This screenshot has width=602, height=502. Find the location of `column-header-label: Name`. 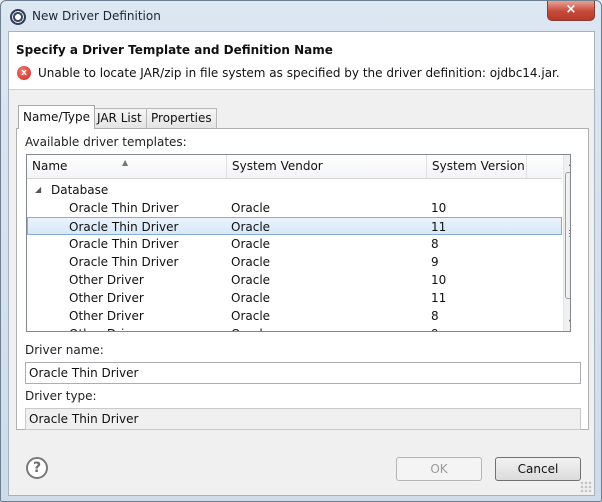

column-header-label: Name is located at coordinates (50, 166).